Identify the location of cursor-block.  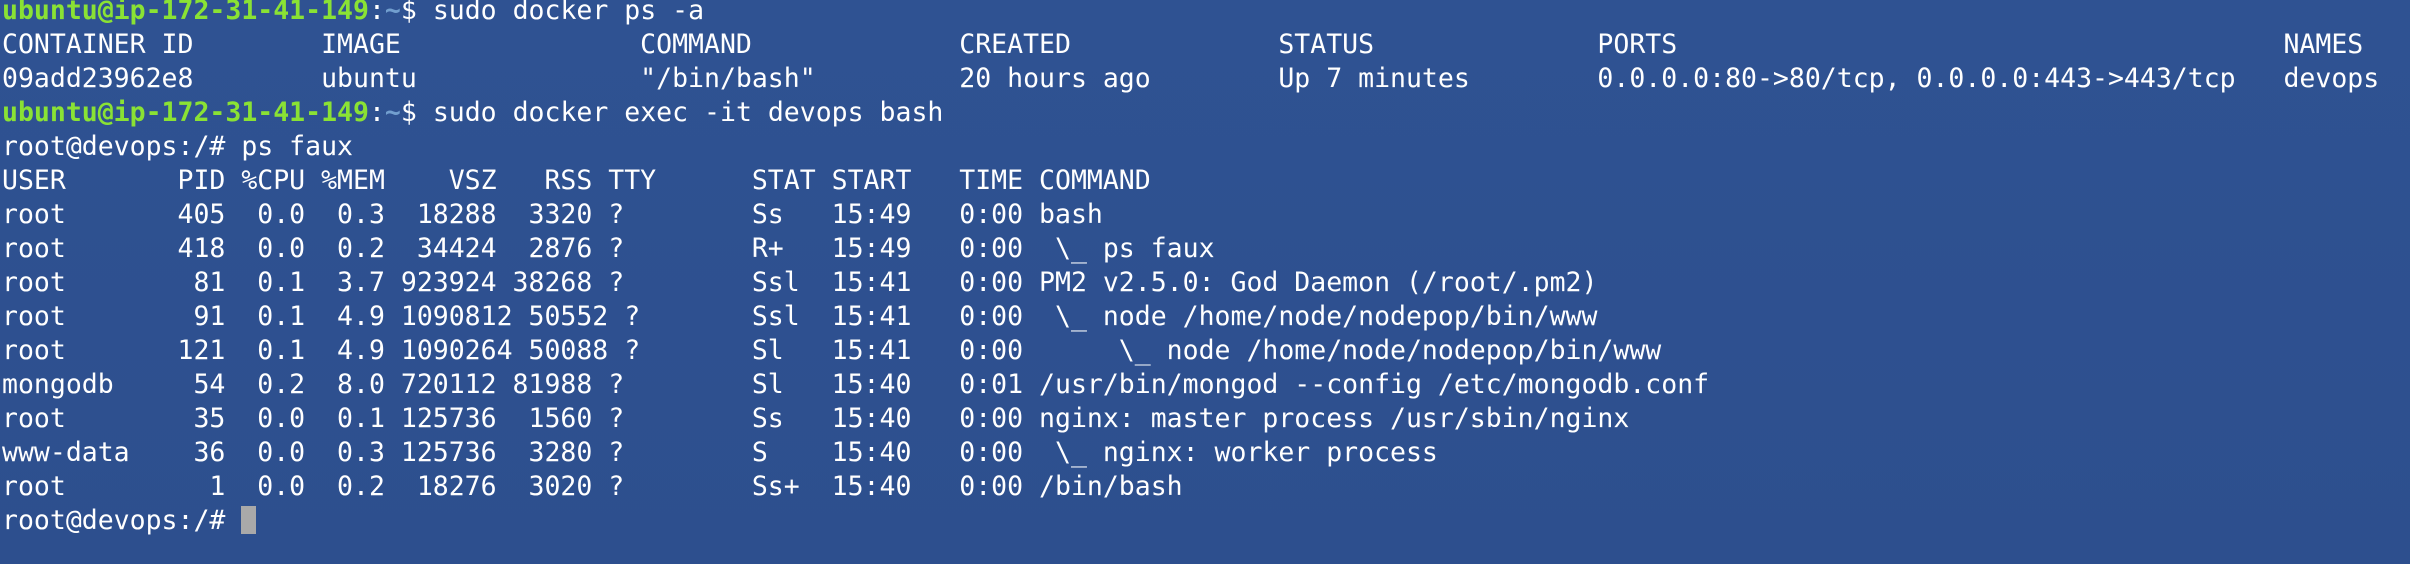
(249, 520).